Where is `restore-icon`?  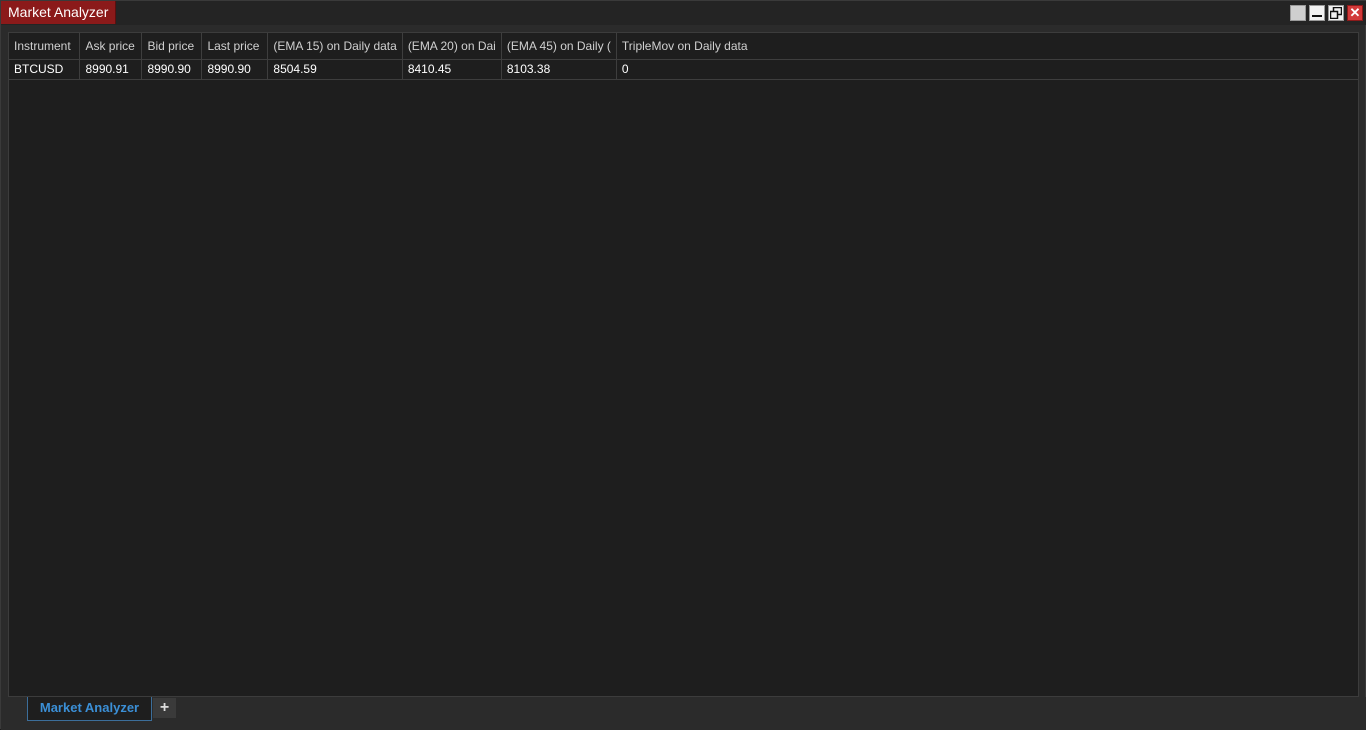
restore-icon is located at coordinates (1336, 13).